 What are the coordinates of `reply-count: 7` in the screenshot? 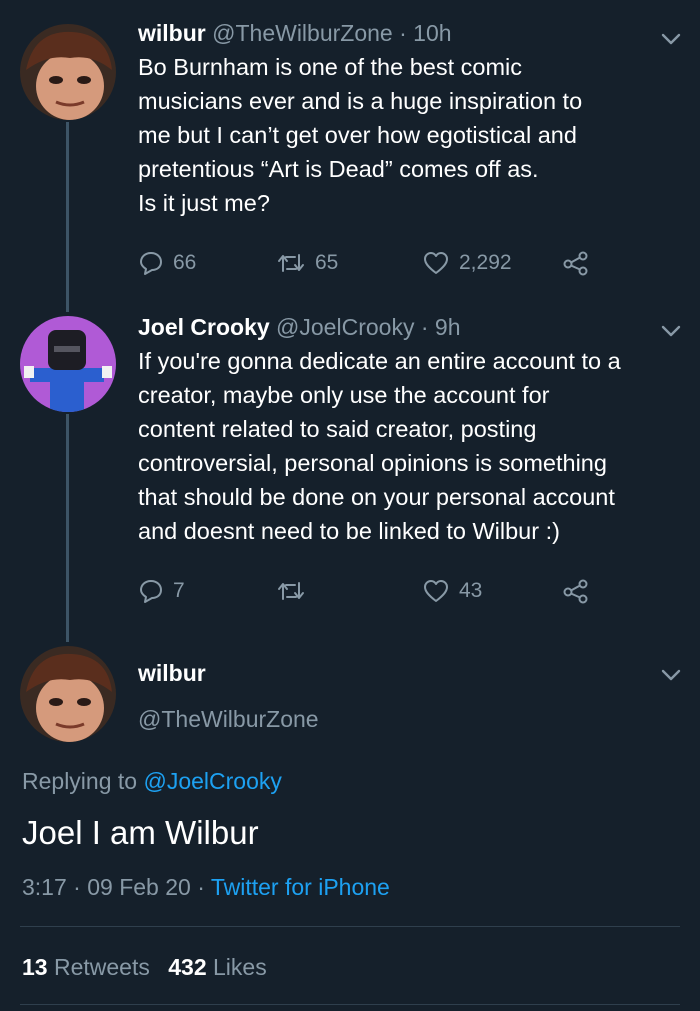 It's located at (179, 590).